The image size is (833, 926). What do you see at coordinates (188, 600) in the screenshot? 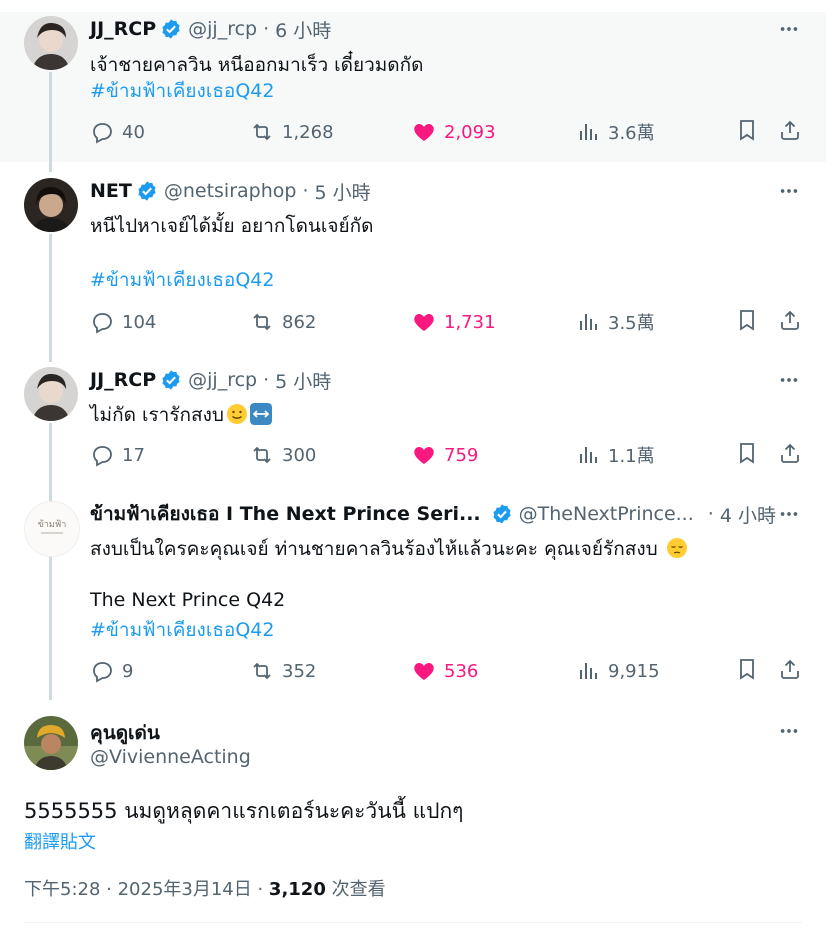
I see `tweet-text-line: The Next Prince Q42` at bounding box center [188, 600].